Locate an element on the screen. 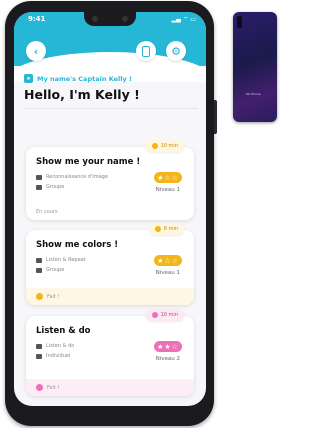 Image resolution: width=320 pixels, height=428 pixels. second-phone-back: Mo Phone is located at coordinates (255, 67).